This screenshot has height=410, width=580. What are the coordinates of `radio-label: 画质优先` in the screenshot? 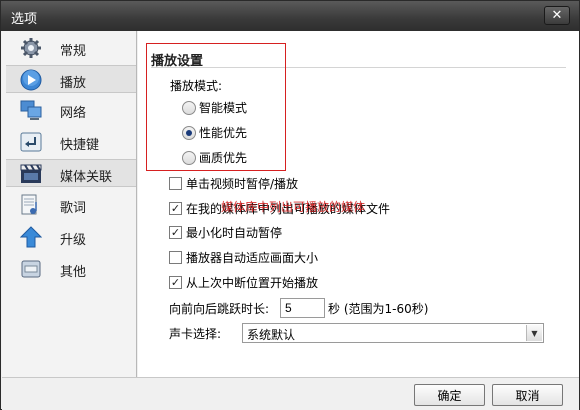 It's located at (223, 158).